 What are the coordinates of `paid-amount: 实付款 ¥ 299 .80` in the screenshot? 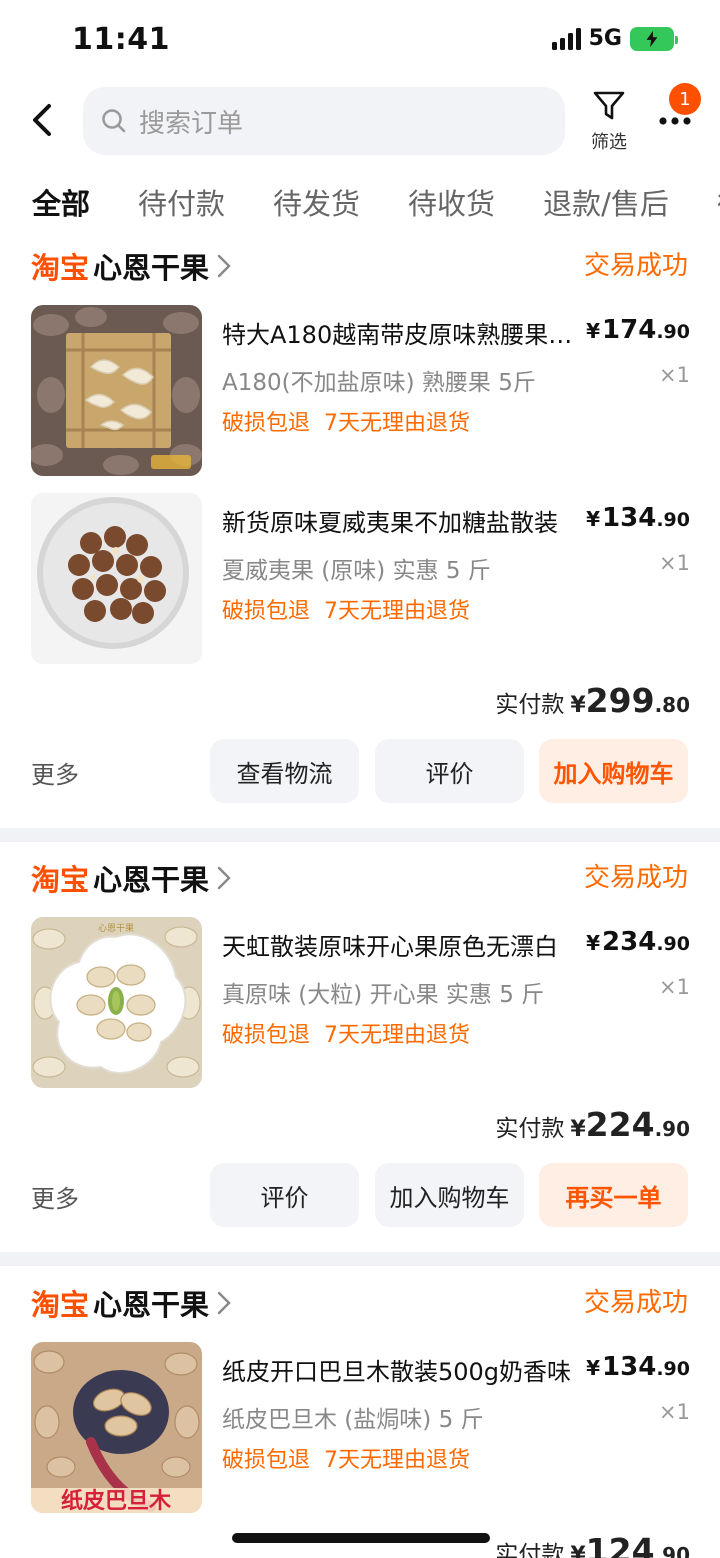 It's located at (592, 700).